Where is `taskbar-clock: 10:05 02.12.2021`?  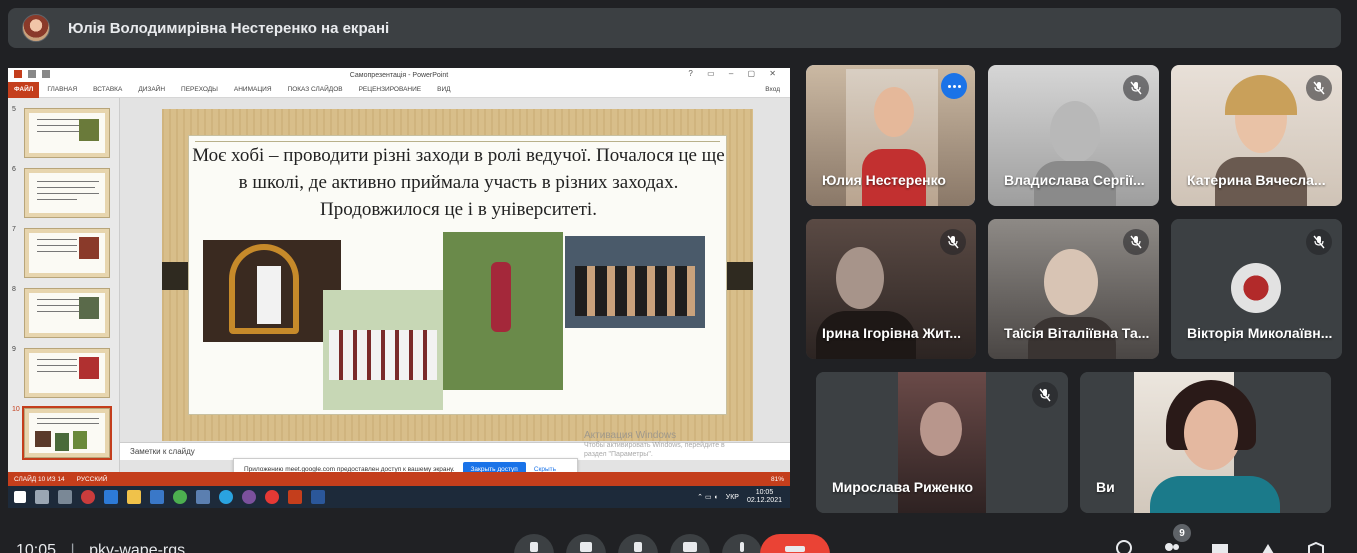 taskbar-clock: 10:05 02.12.2021 is located at coordinates (764, 497).